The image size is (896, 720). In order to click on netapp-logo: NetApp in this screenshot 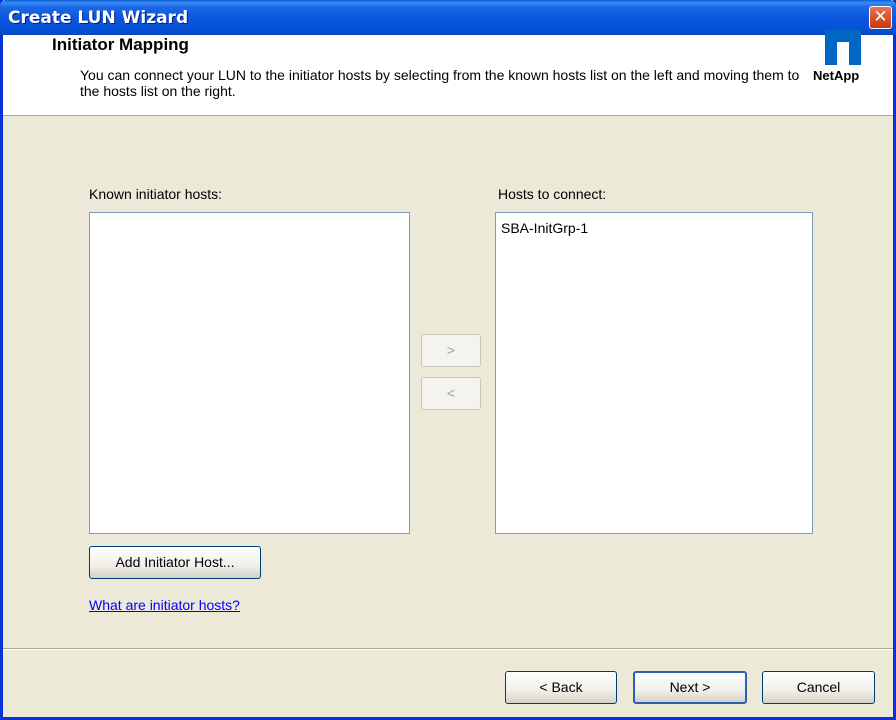, I will do `click(846, 61)`.